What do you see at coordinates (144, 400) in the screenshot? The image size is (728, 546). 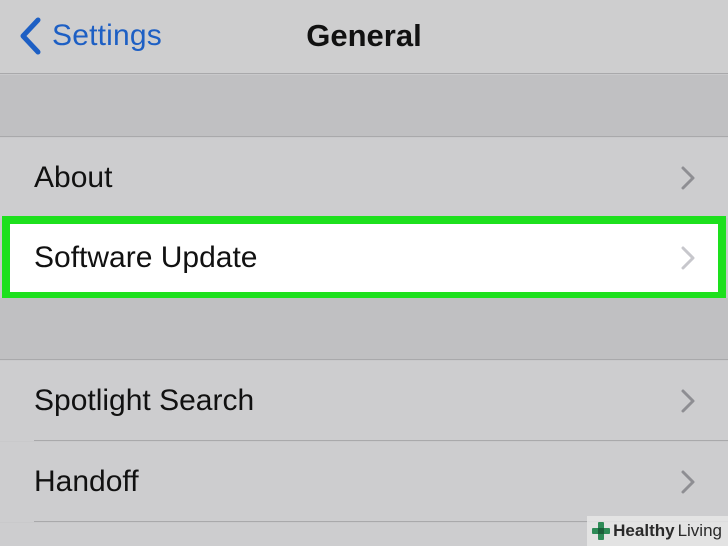 I see `list-item-label: Spotlight Search` at bounding box center [144, 400].